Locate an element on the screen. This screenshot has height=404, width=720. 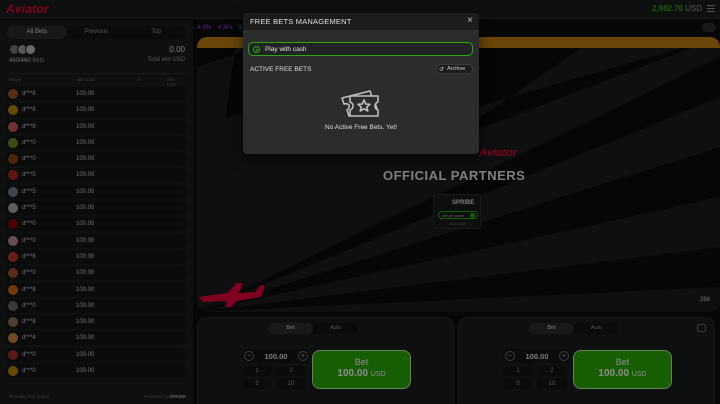
empty-state-text: No Active Free Bets. Yet! is located at coordinates (361, 127).